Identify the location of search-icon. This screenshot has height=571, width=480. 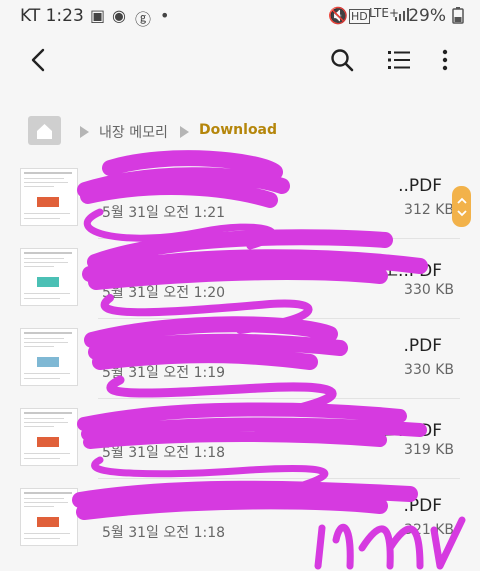
(342, 60).